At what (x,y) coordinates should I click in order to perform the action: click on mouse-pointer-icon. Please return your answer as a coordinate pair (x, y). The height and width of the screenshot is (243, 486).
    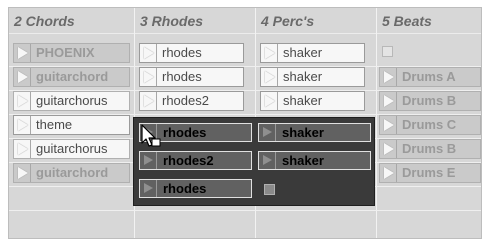
    Looking at the image, I should click on (151, 135).